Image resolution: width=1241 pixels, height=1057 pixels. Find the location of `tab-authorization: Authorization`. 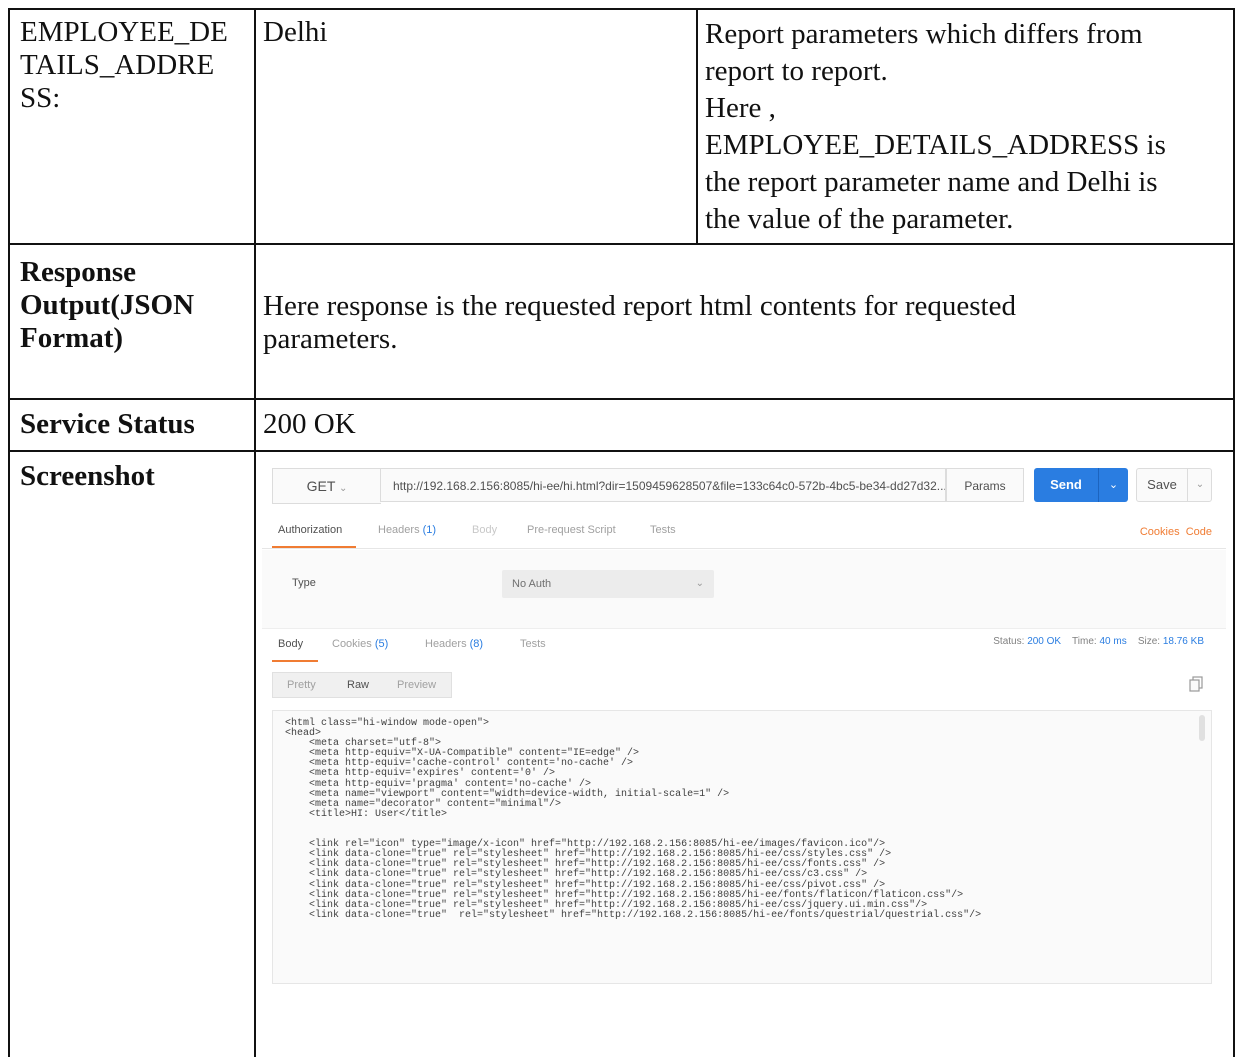

tab-authorization: Authorization is located at coordinates (310, 530).